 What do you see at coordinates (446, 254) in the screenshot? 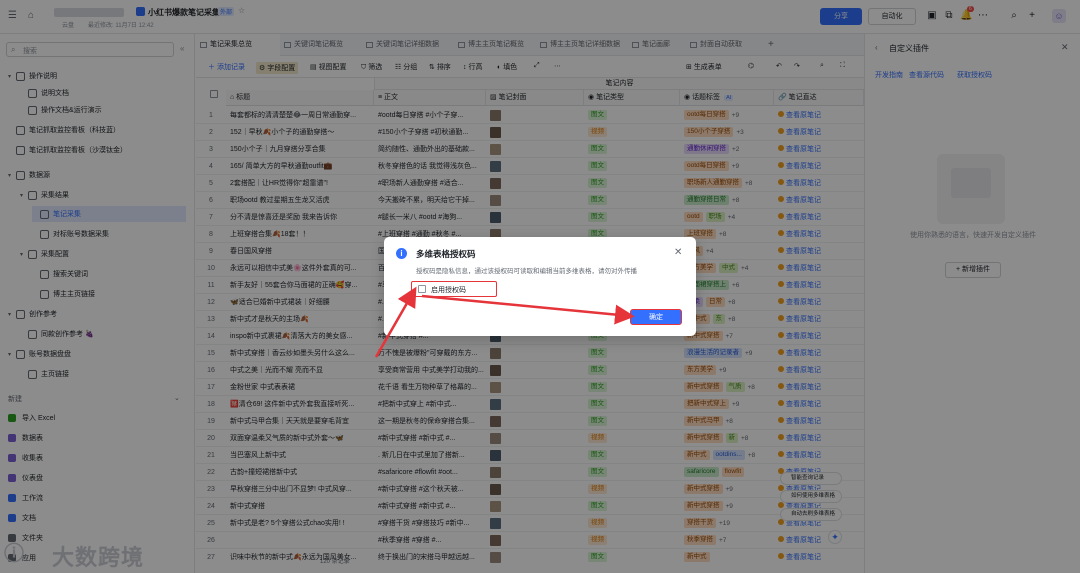
I see `dialog-title: 多维表格授权码` at bounding box center [446, 254].